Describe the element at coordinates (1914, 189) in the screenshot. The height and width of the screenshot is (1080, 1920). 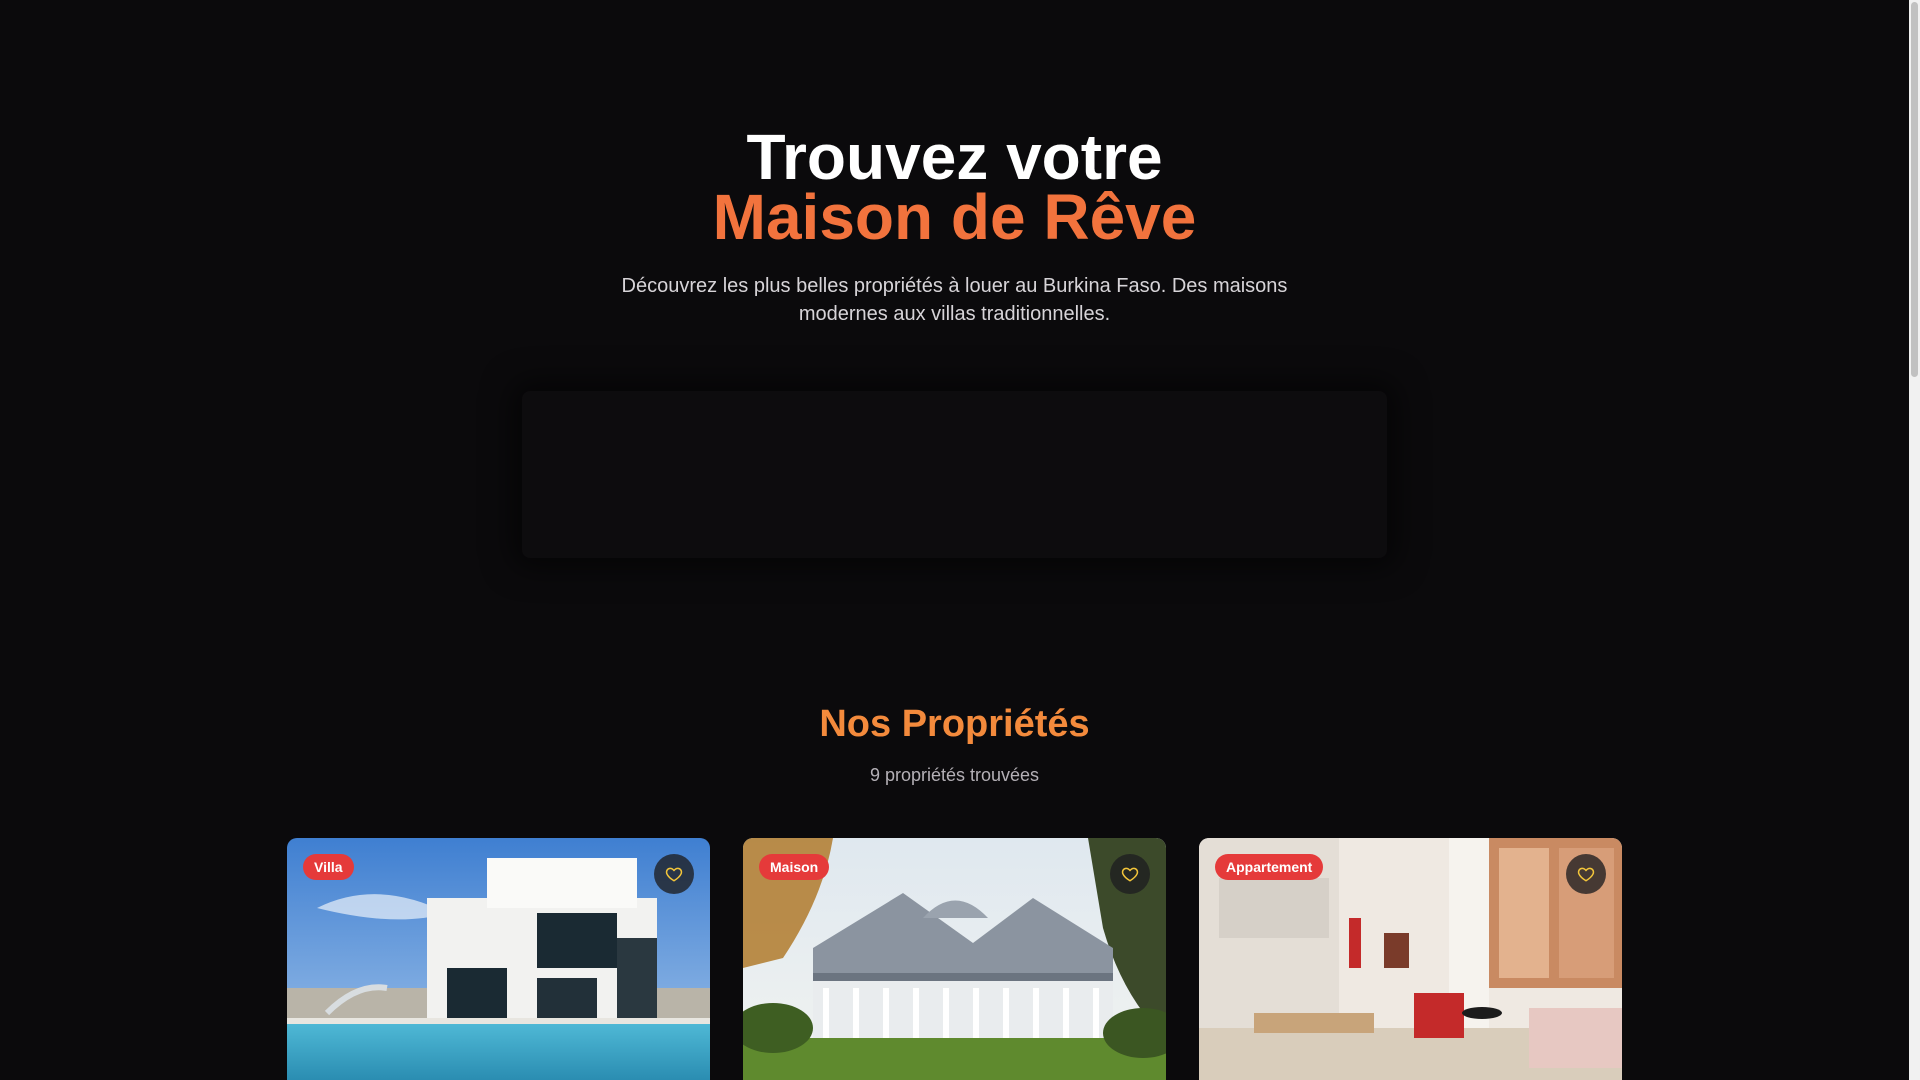
I see `scrollbar-thumb` at that location.